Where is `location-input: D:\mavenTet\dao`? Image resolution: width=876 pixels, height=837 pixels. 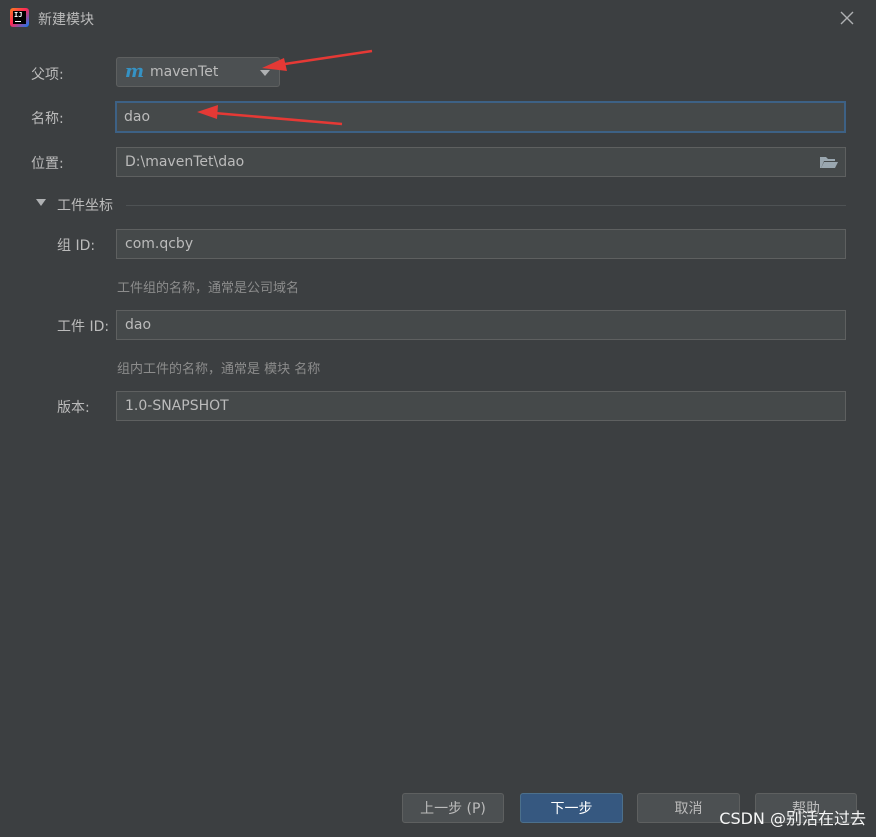
location-input: D:\mavenTet\dao is located at coordinates (481, 162).